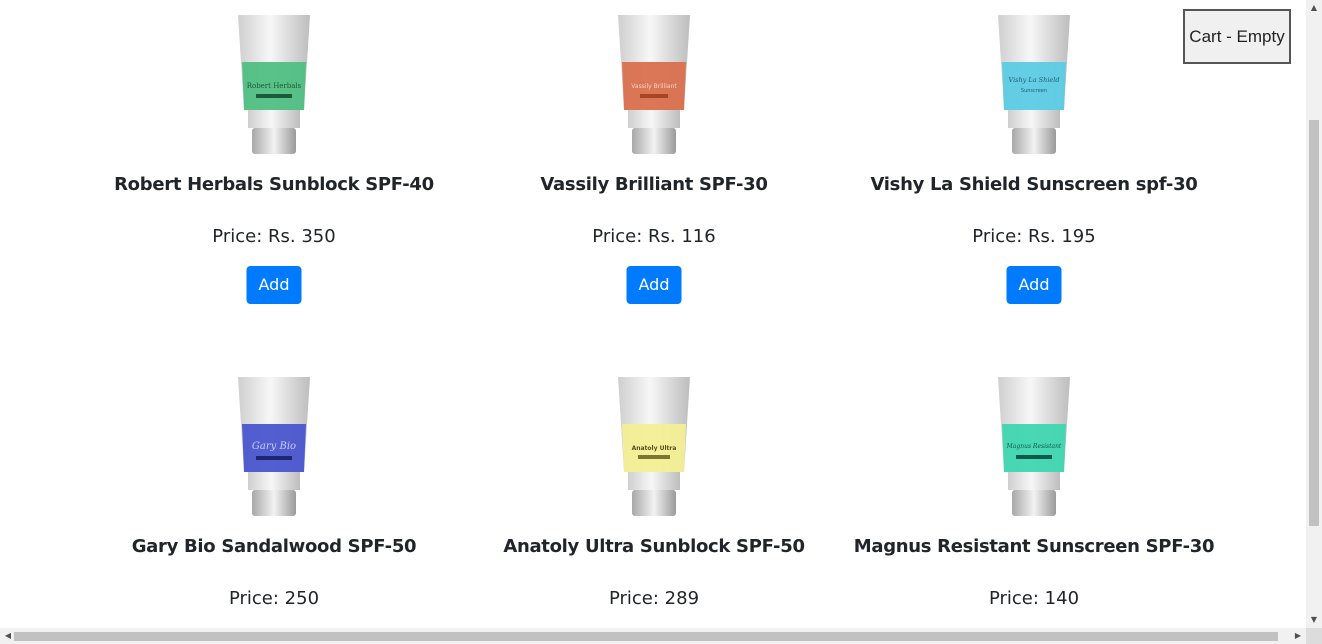  Describe the element at coordinates (654, 184) in the screenshot. I see `product-name: Vassily Brilliant SPF-30` at that location.